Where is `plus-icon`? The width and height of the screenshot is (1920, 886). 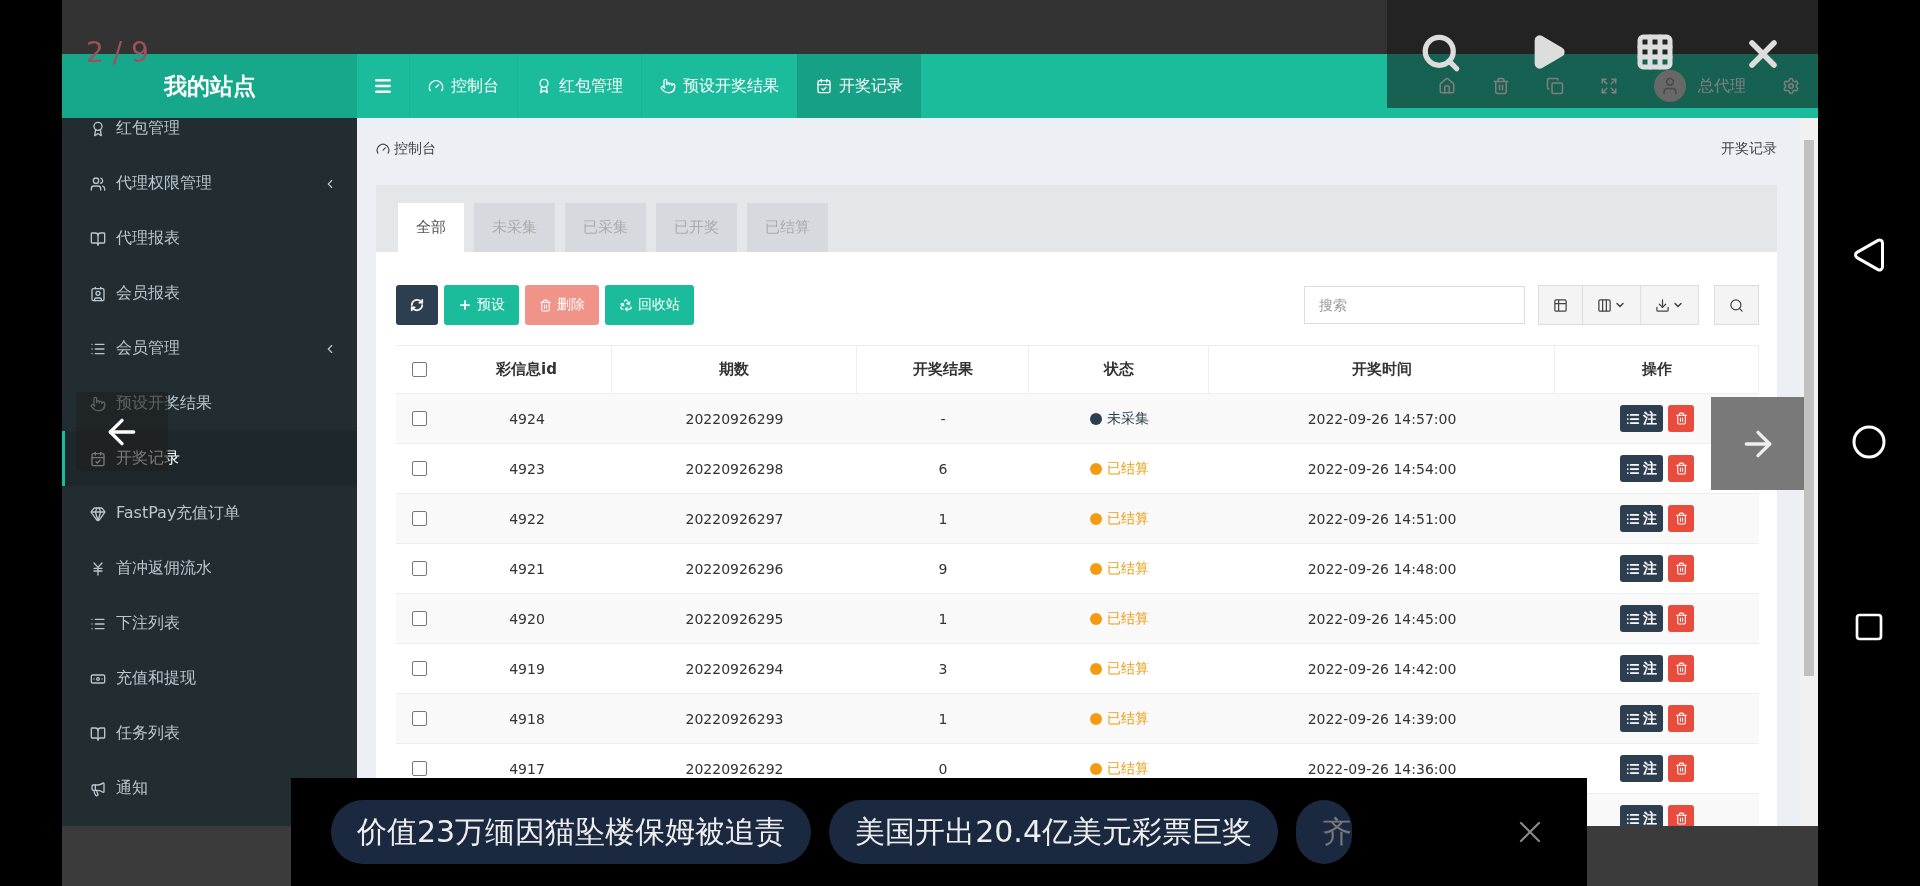
plus-icon is located at coordinates (465, 305).